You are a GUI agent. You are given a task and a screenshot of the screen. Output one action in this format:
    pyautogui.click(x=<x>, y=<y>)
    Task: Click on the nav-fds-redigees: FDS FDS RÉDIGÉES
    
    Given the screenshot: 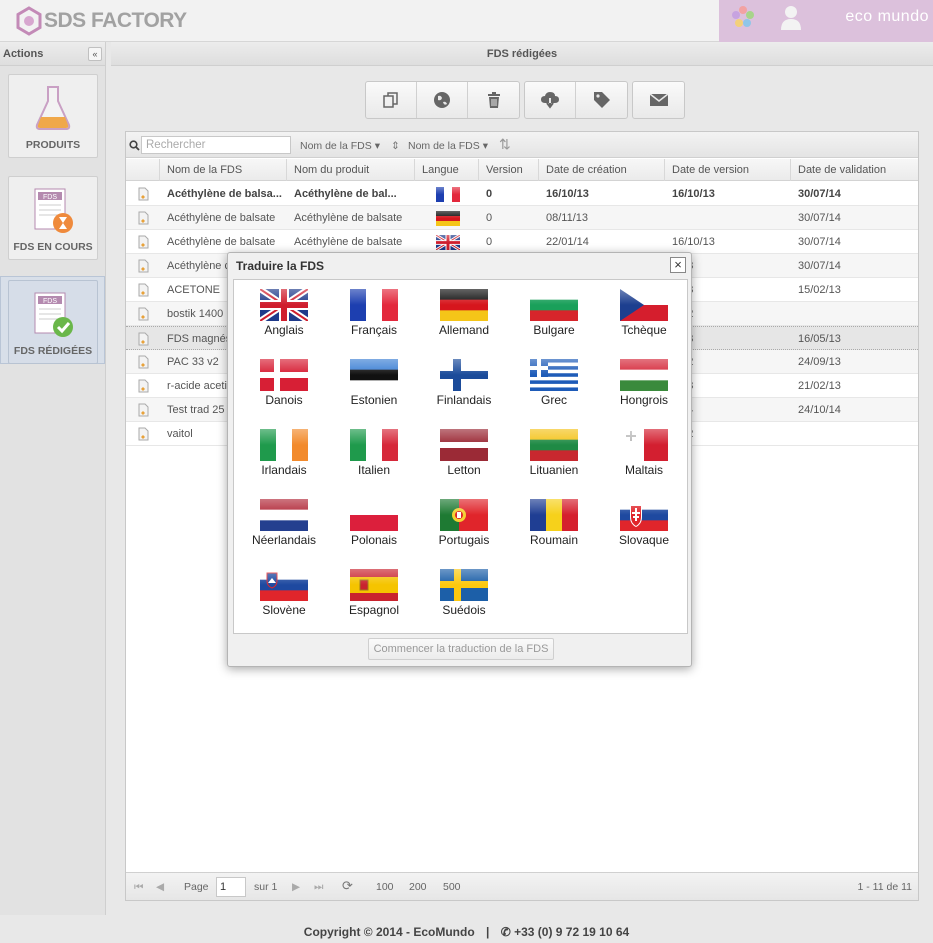 What is the action you would take?
    pyautogui.click(x=53, y=322)
    